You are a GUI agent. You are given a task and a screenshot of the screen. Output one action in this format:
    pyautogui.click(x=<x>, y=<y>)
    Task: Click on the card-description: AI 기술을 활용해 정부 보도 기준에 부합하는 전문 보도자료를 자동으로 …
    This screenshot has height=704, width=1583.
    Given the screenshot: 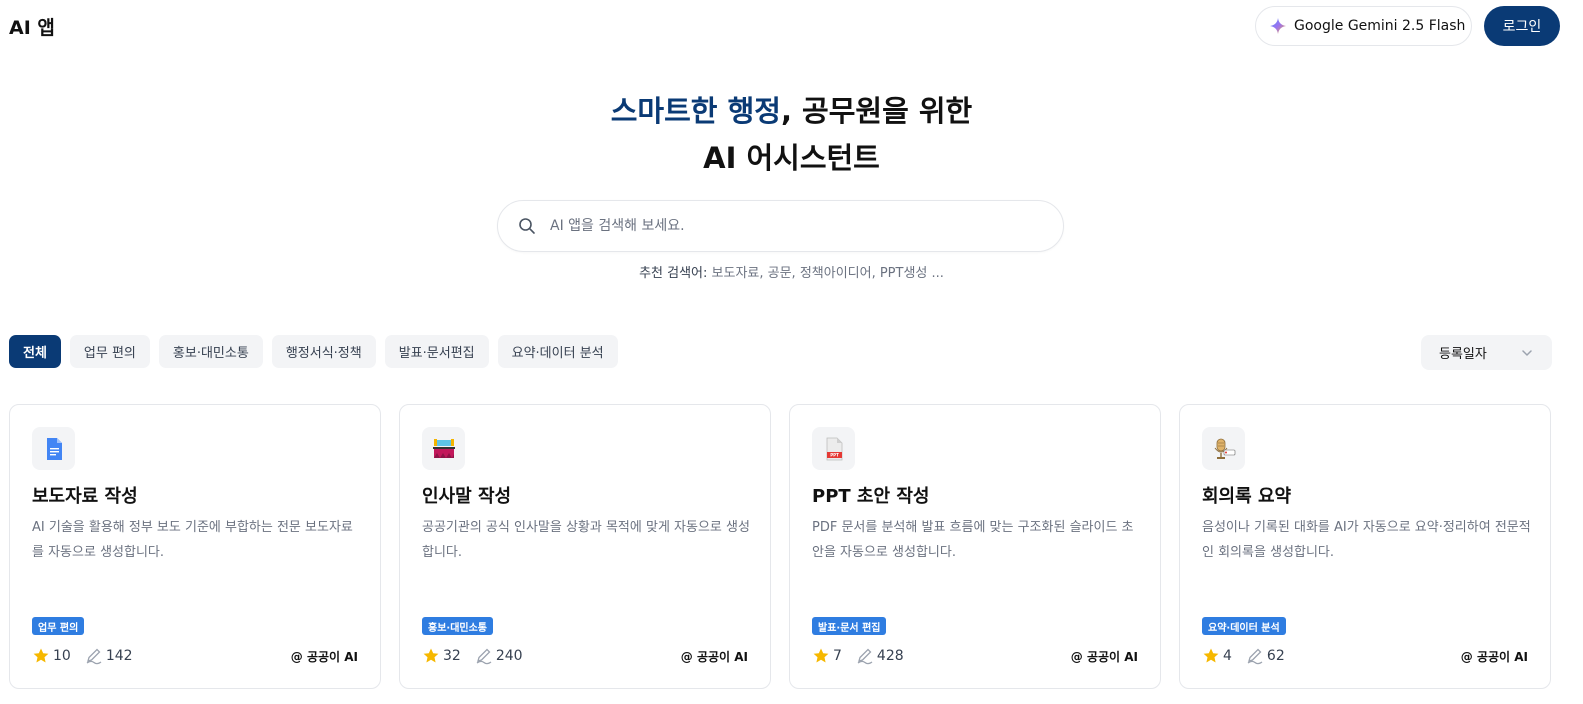 What is the action you would take?
    pyautogui.click(x=192, y=540)
    